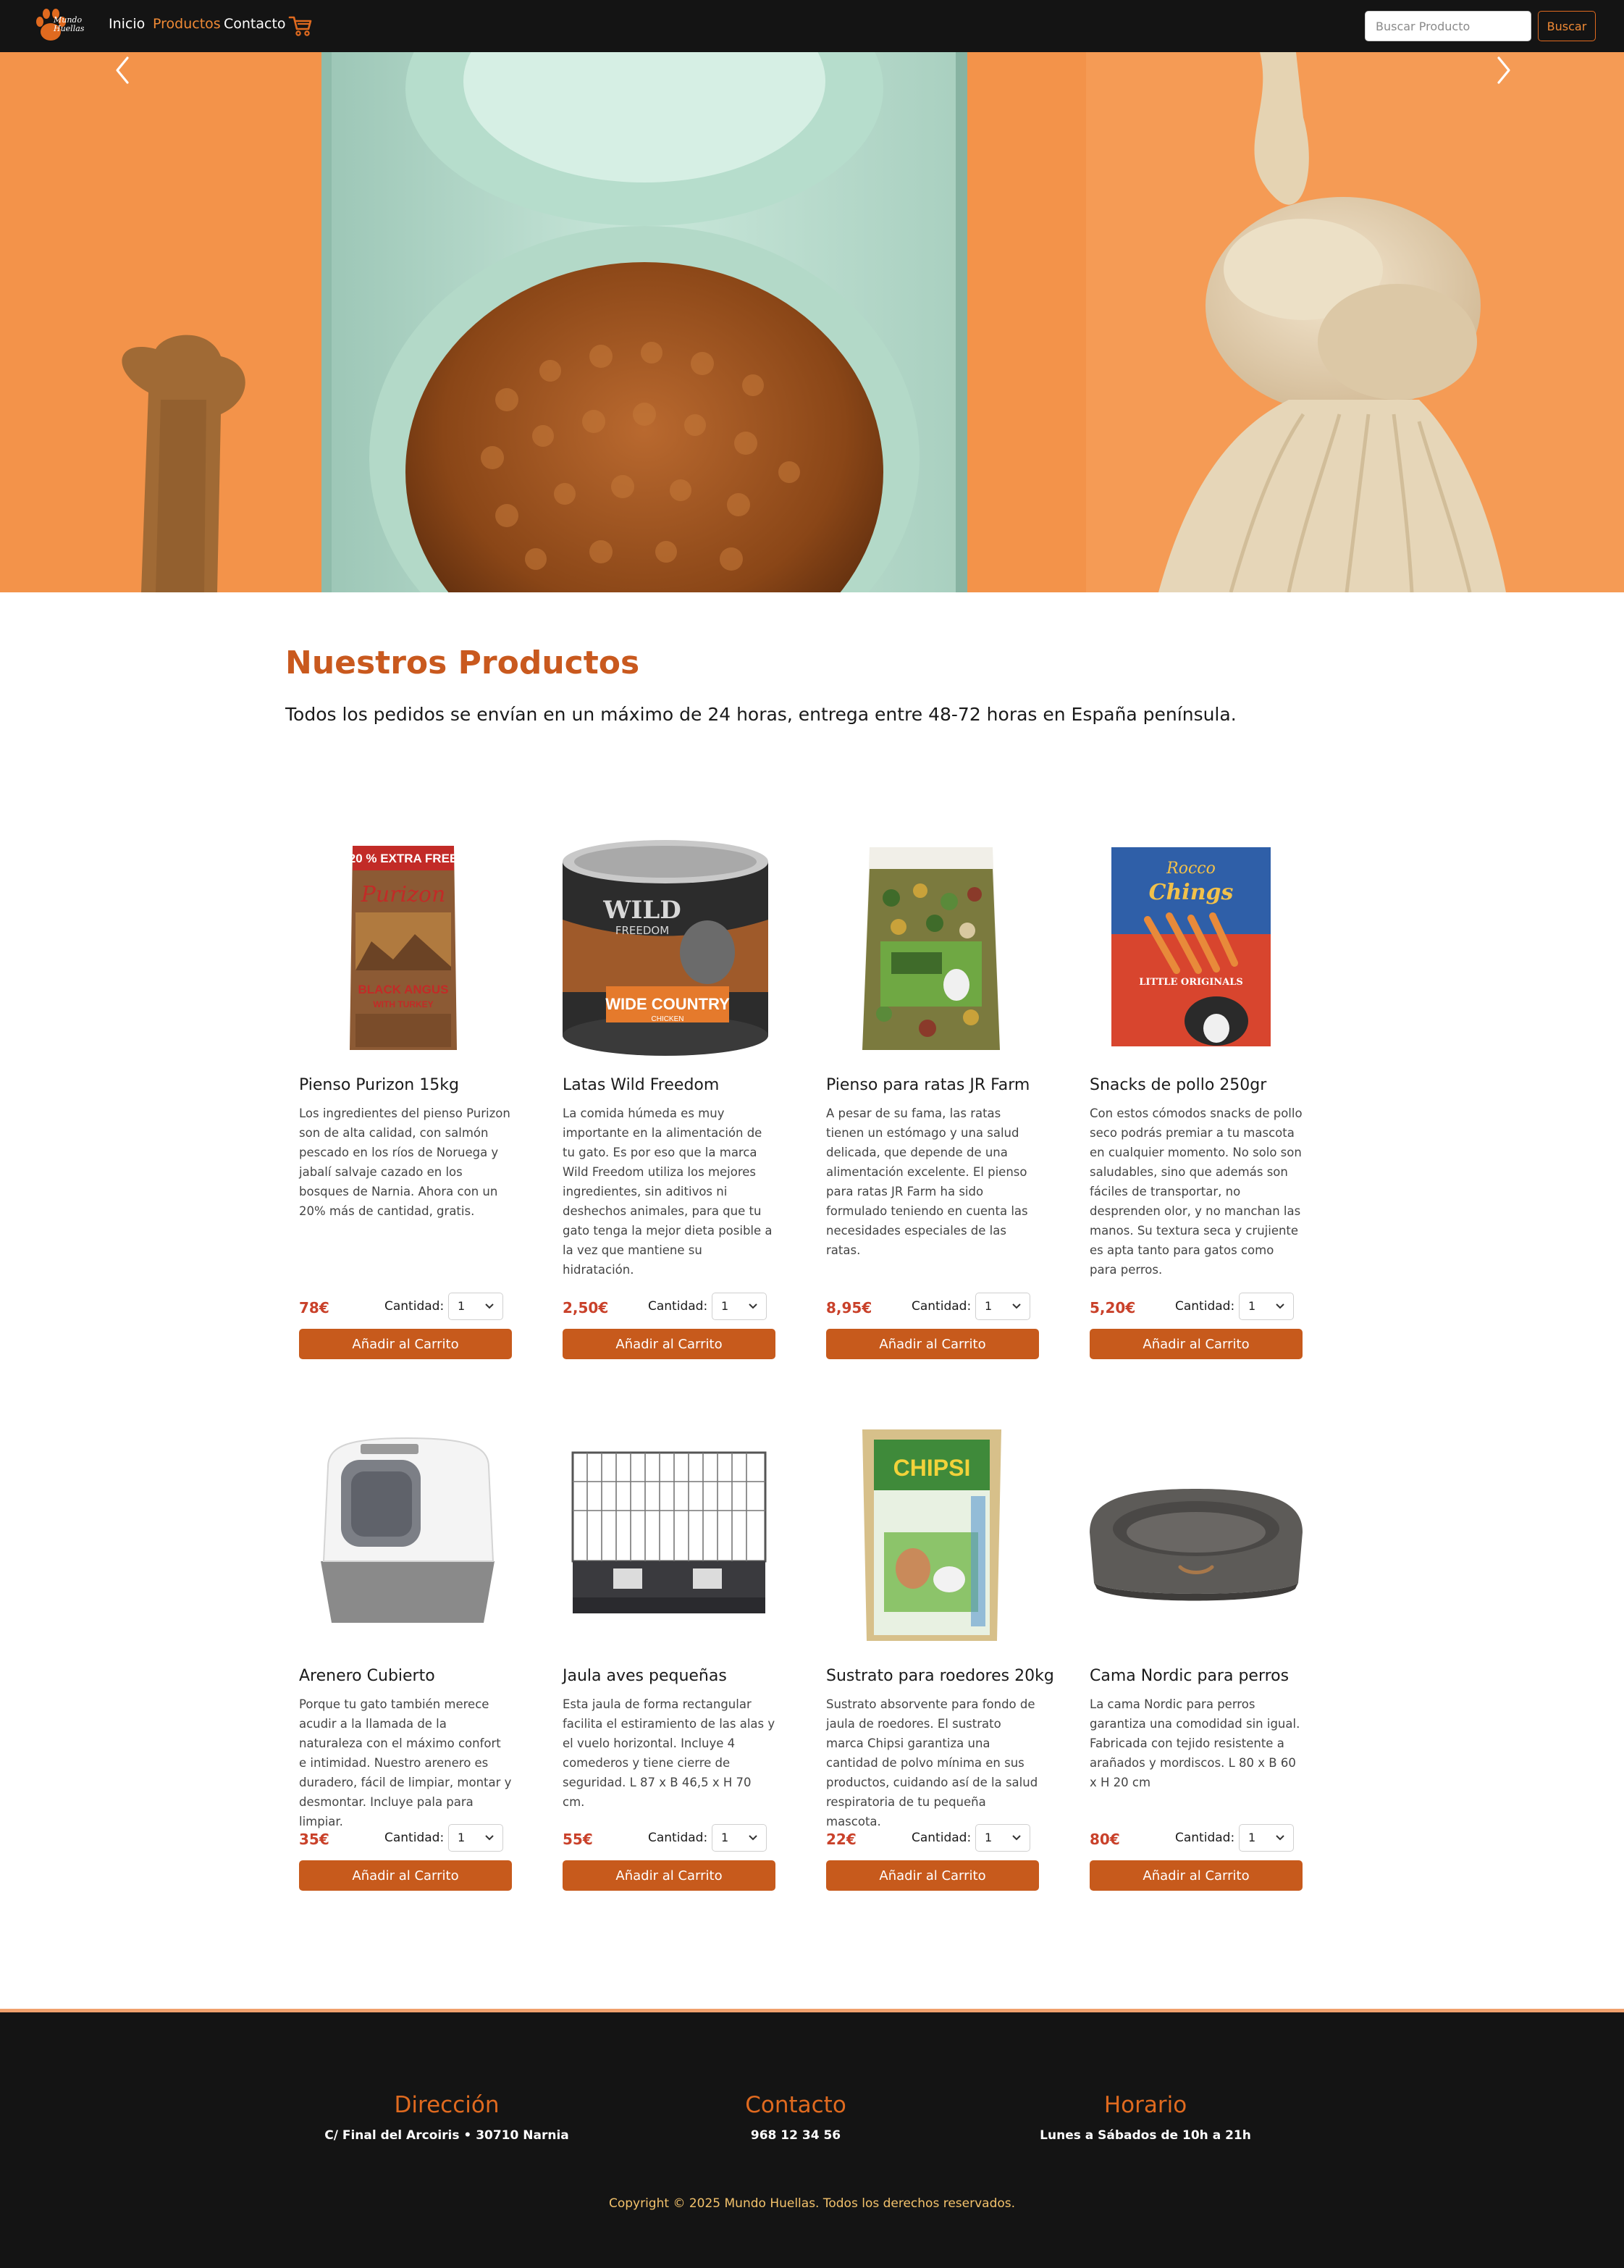 Image resolution: width=1624 pixels, height=2268 pixels. I want to click on footer-direccion-title: Dirección, so click(447, 2105).